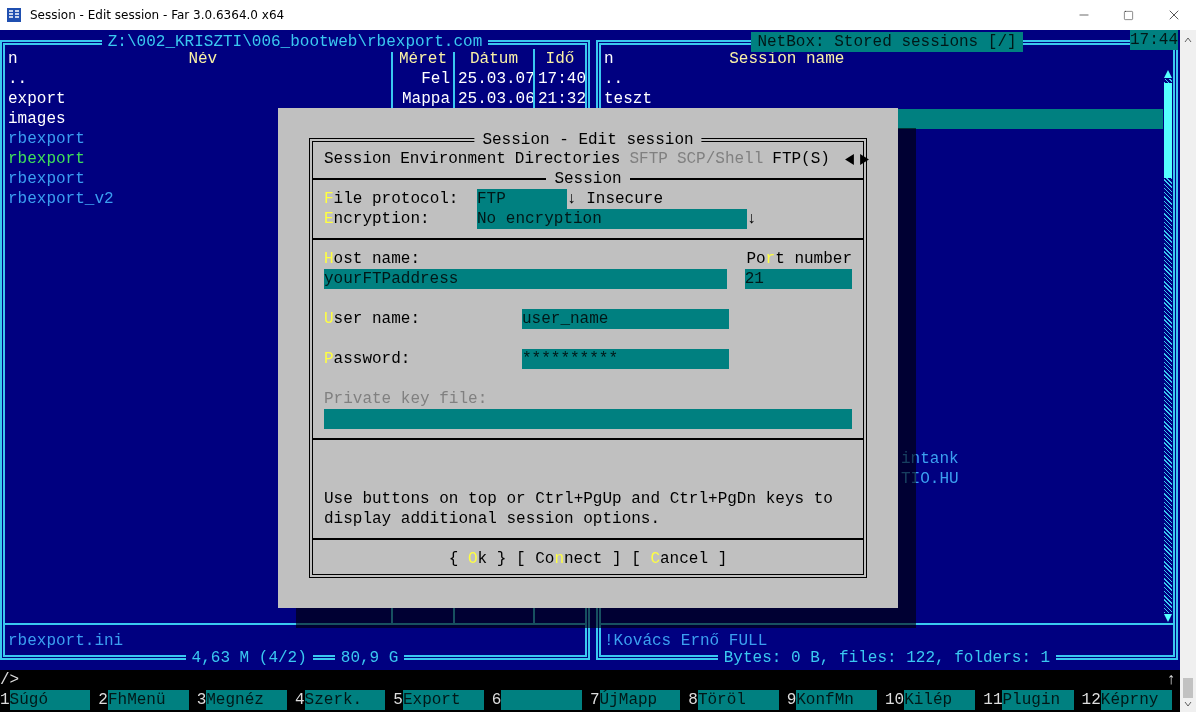 The width and height of the screenshot is (1196, 712). Describe the element at coordinates (249, 658) in the screenshot. I see `panel-stats: 4,63 M (4/2)` at that location.